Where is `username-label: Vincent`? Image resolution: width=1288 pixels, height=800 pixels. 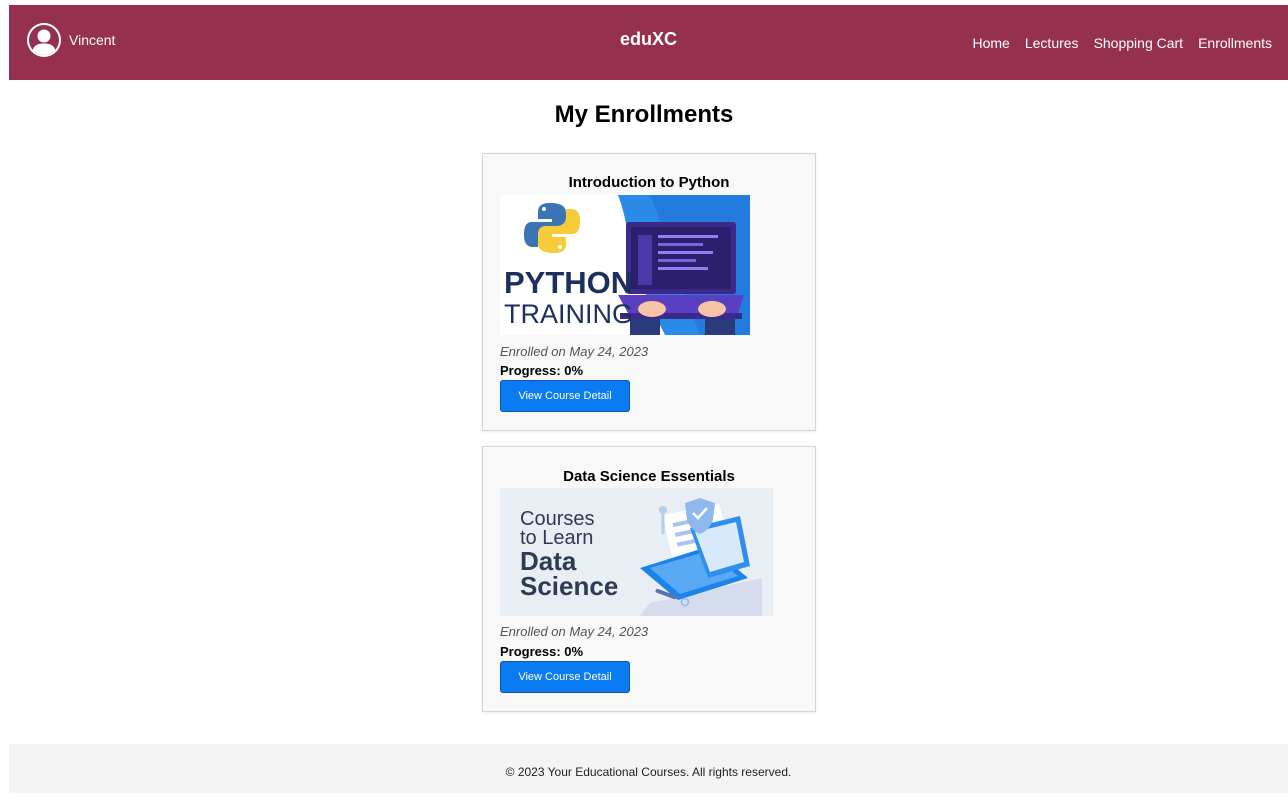
username-label: Vincent is located at coordinates (92, 40).